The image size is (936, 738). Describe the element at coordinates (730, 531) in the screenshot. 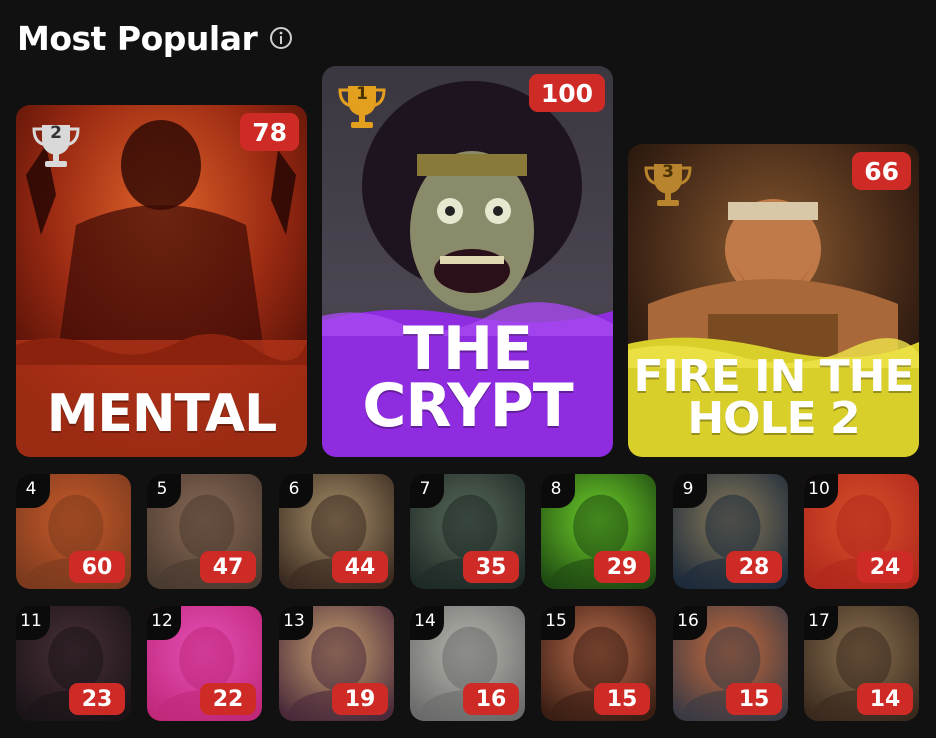

I see `game-tile: 9 28` at that location.